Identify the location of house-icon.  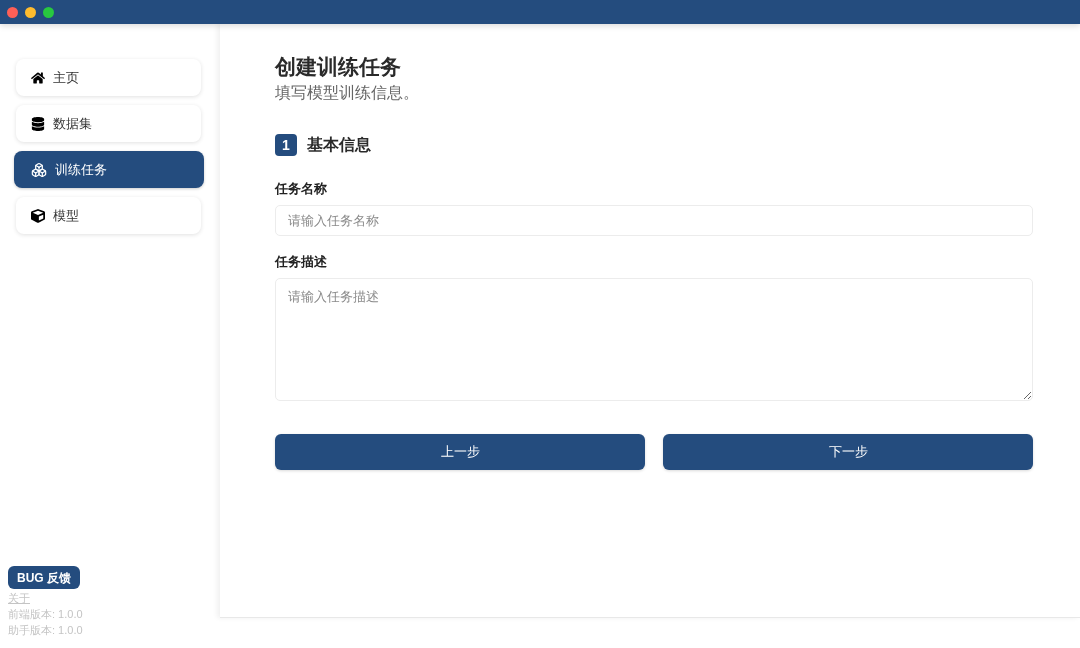
(38, 77).